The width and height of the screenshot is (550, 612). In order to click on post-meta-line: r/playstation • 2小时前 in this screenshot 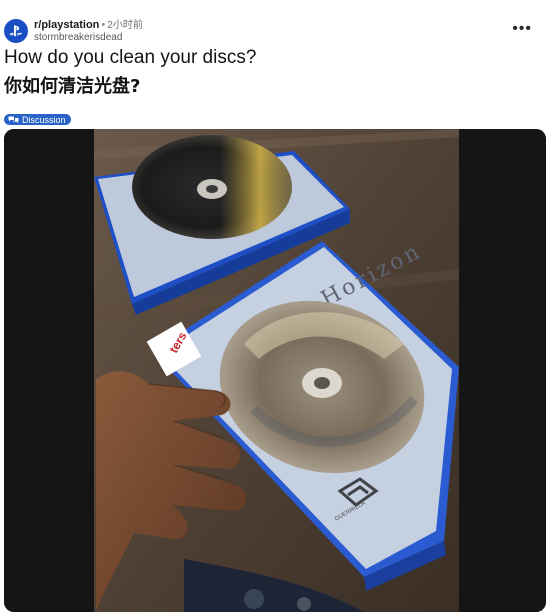, I will do `click(88, 25)`.